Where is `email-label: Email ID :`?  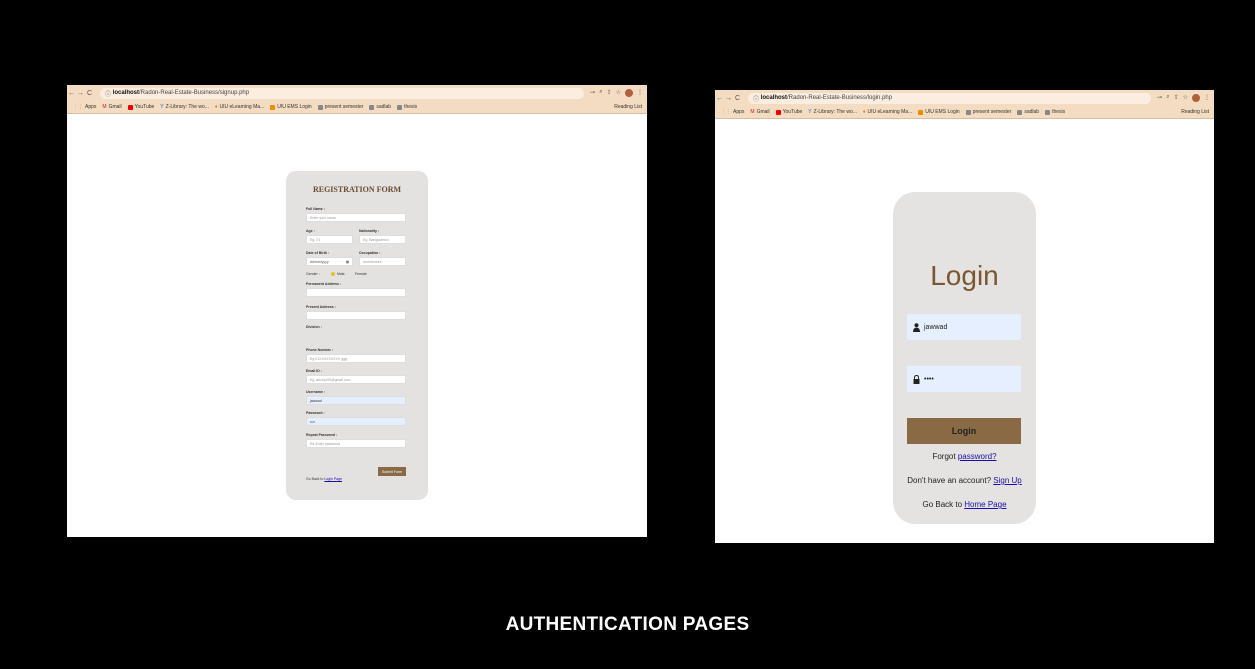 email-label: Email ID : is located at coordinates (314, 371).